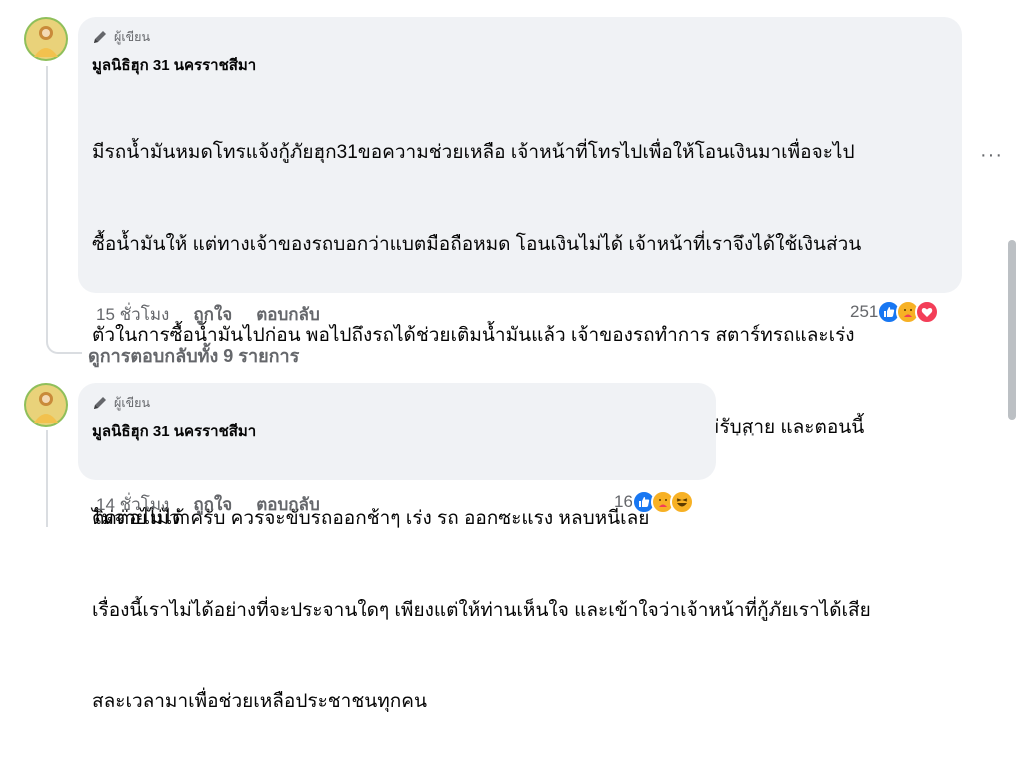 This screenshot has width=1024, height=779. I want to click on reaction-count: 16, so click(623, 501).